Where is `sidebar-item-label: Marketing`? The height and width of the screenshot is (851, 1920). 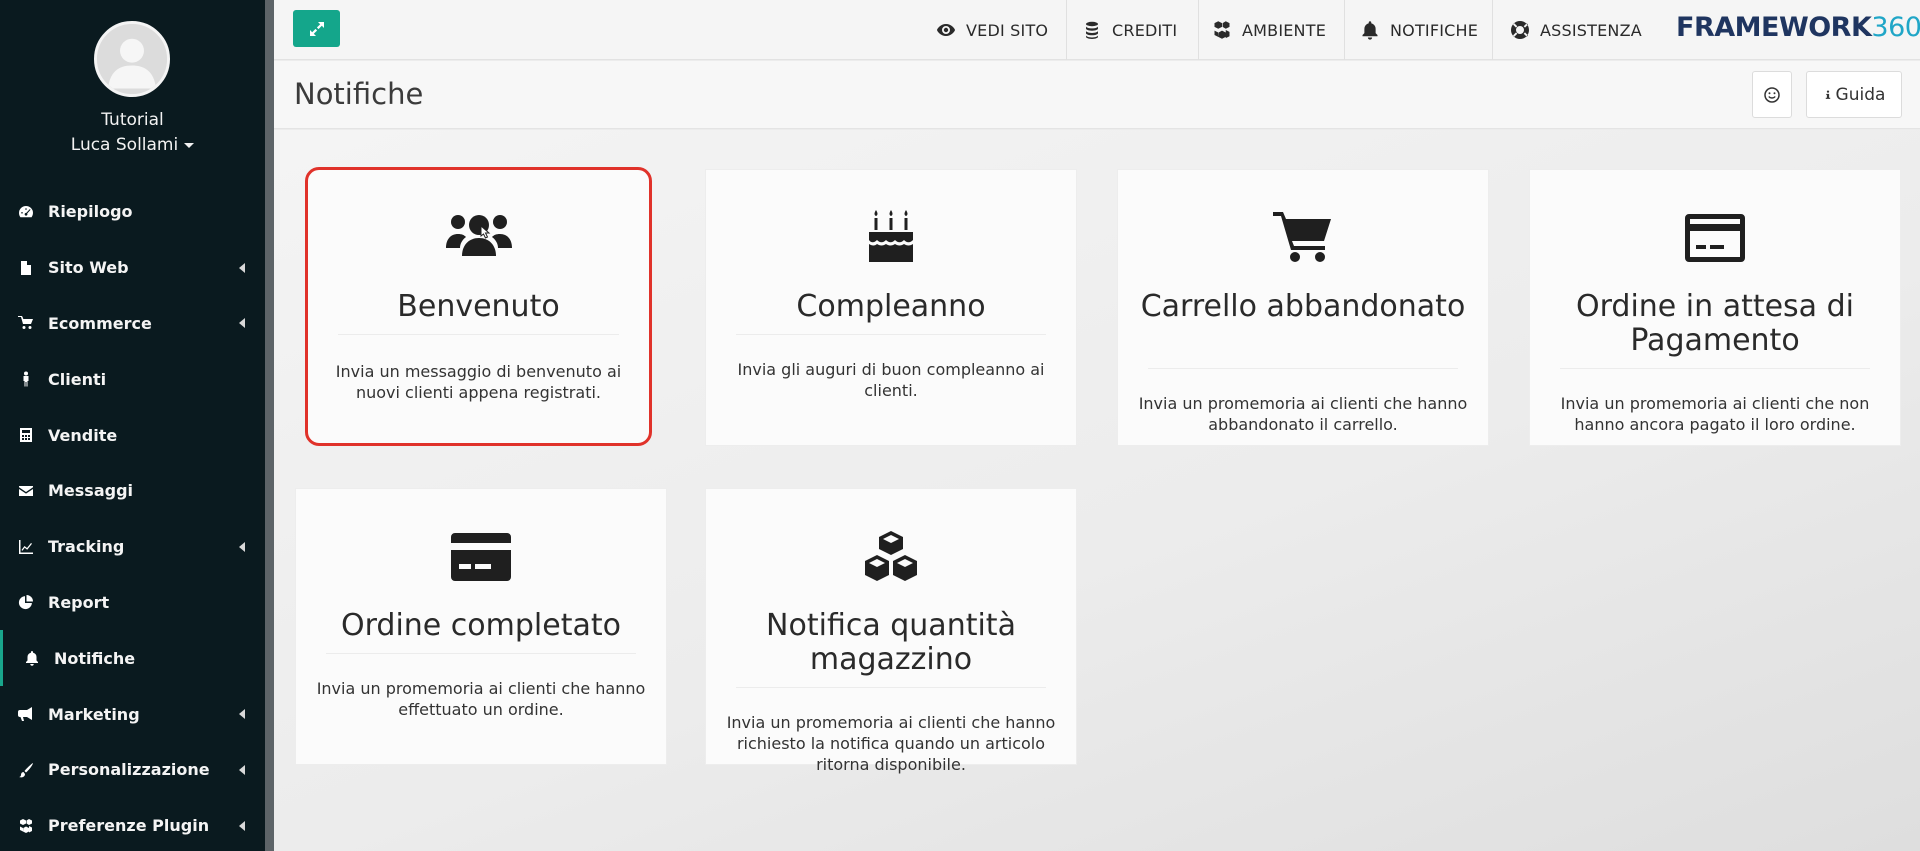
sidebar-item-label: Marketing is located at coordinates (94, 714).